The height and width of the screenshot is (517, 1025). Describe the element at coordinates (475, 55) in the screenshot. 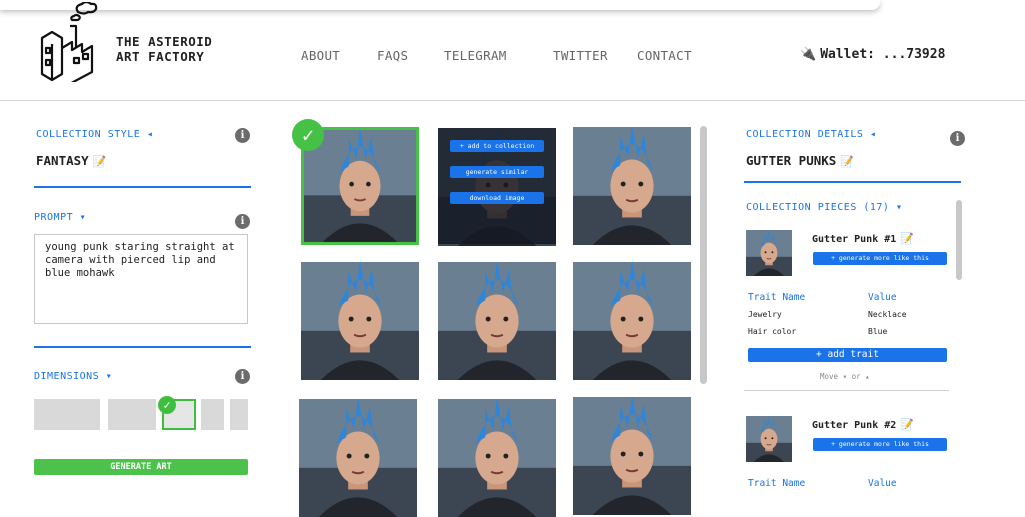

I see `nav-telegram: TELEGRAM` at that location.